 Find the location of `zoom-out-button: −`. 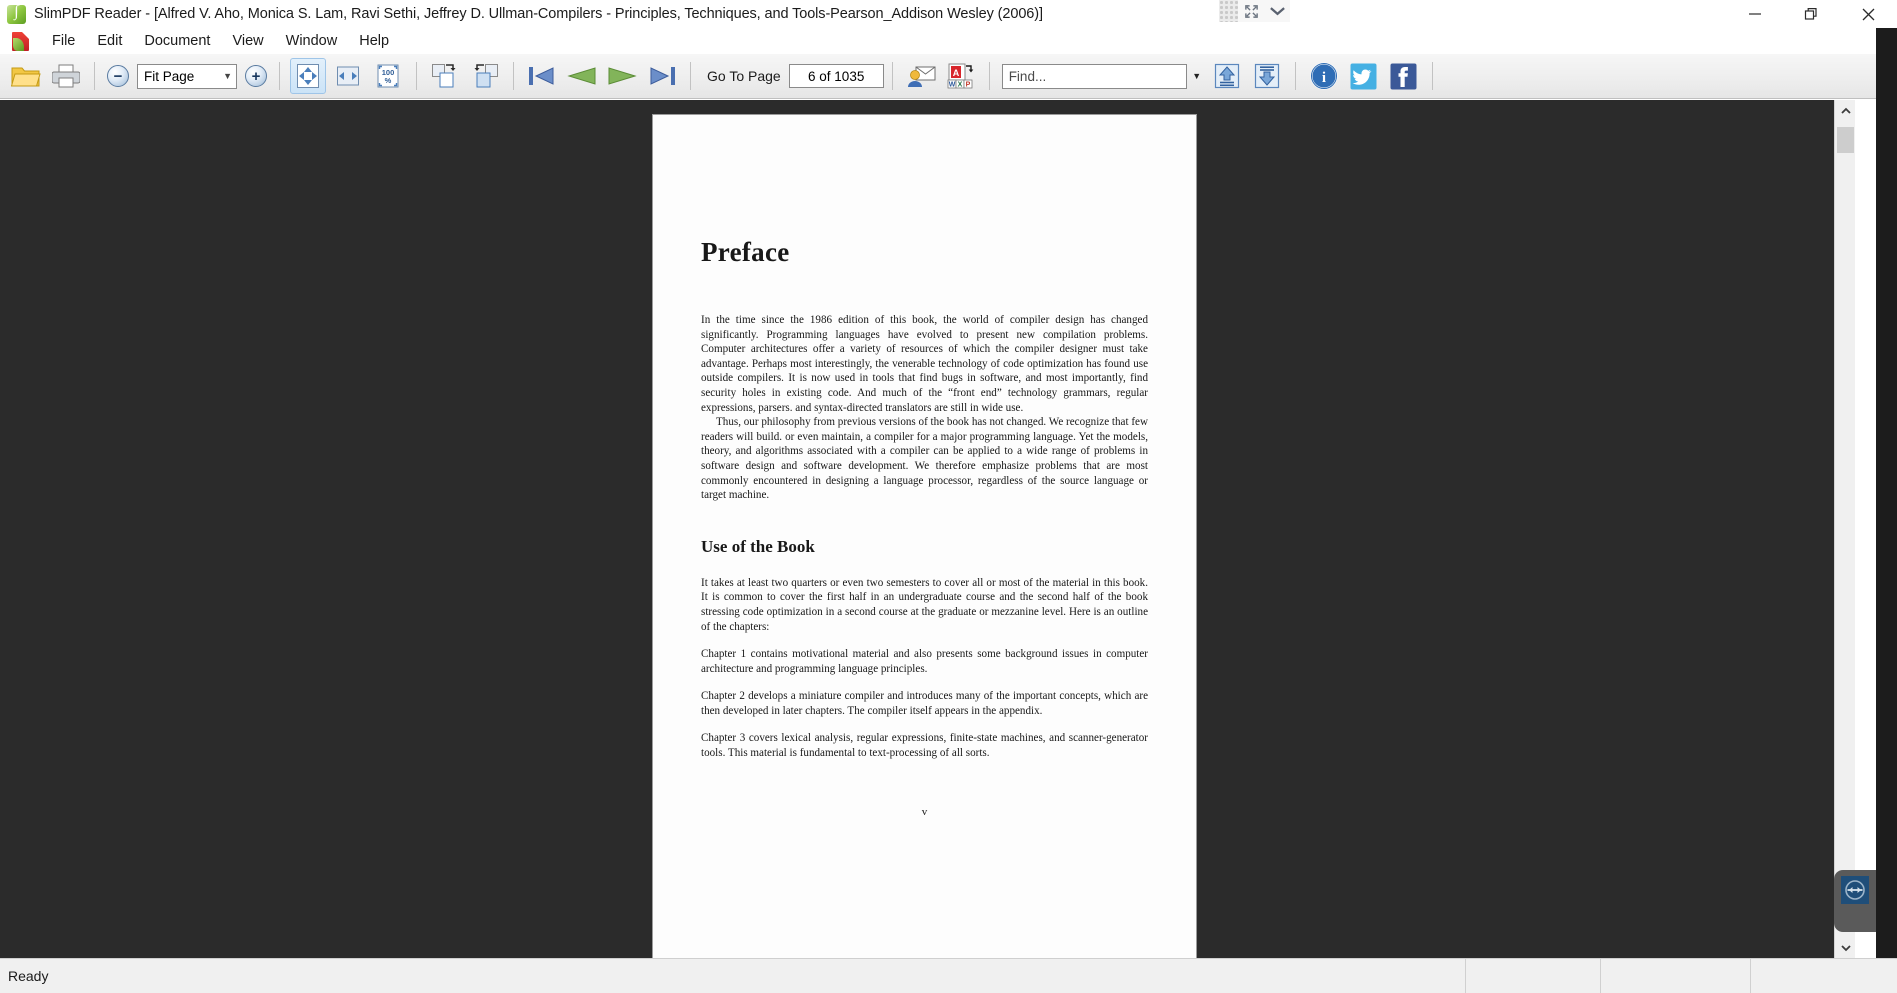

zoom-out-button: − is located at coordinates (118, 76).